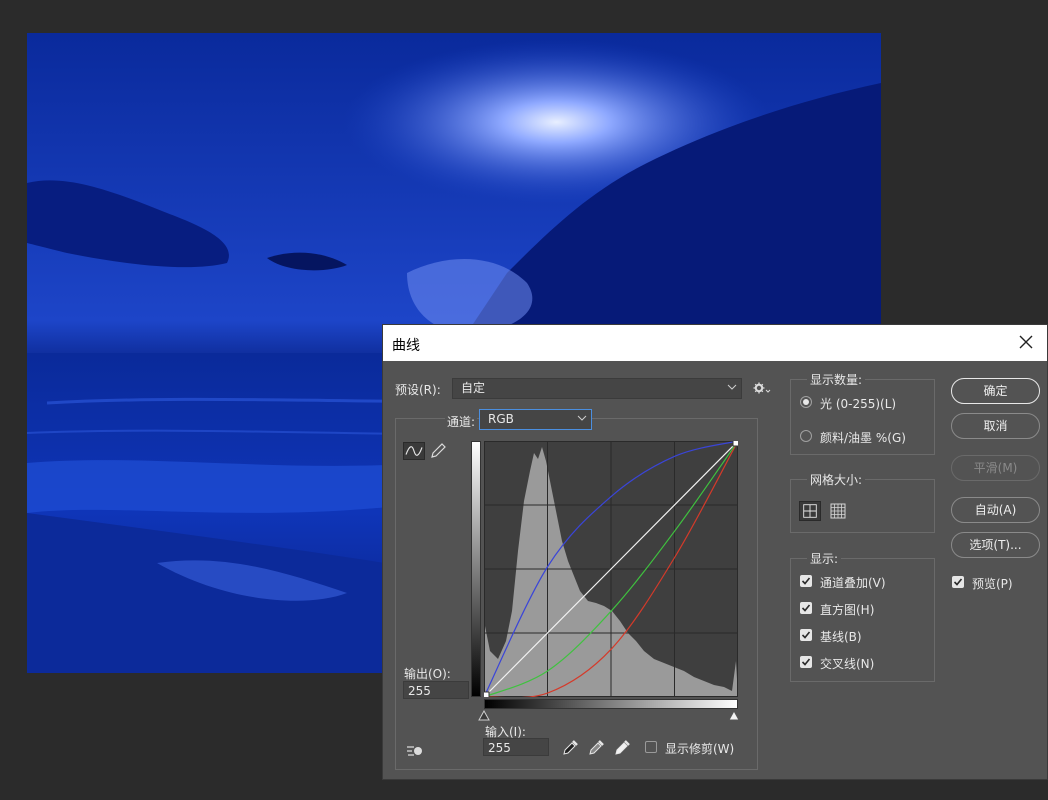 Image resolution: width=1048 pixels, height=800 pixels. What do you see at coordinates (863, 438) in the screenshot?
I see `pigment-option-label: 颜料/油墨 %(G)` at bounding box center [863, 438].